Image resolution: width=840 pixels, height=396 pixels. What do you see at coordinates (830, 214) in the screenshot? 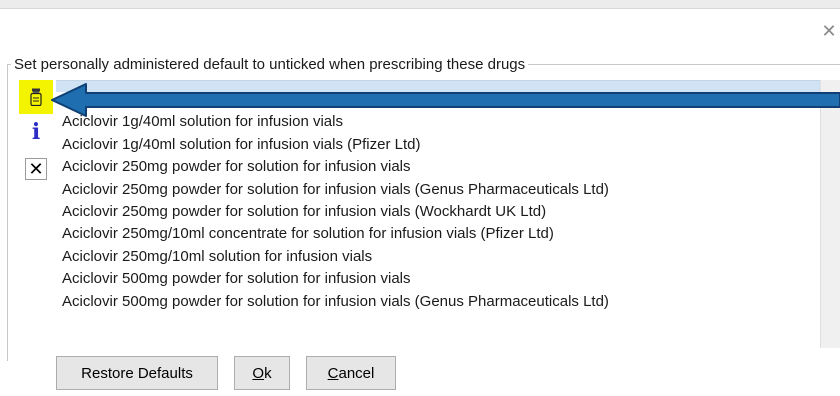
I see `vertical-scrollbar` at bounding box center [830, 214].